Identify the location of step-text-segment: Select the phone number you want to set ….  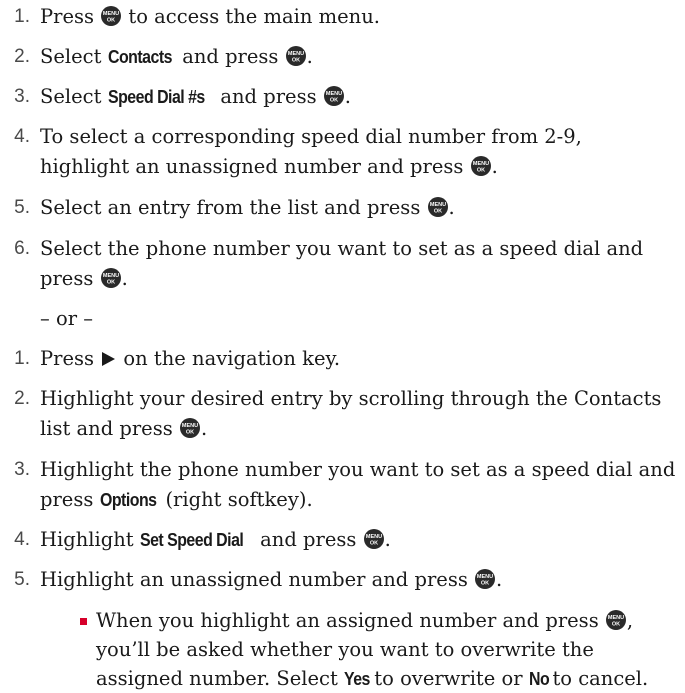
(342, 263).